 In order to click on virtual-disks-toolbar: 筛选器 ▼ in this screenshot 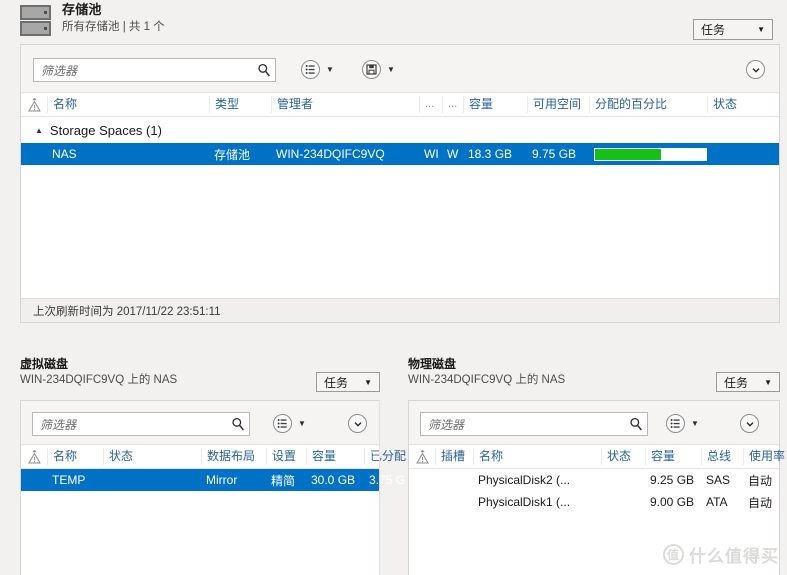, I will do `click(200, 423)`.